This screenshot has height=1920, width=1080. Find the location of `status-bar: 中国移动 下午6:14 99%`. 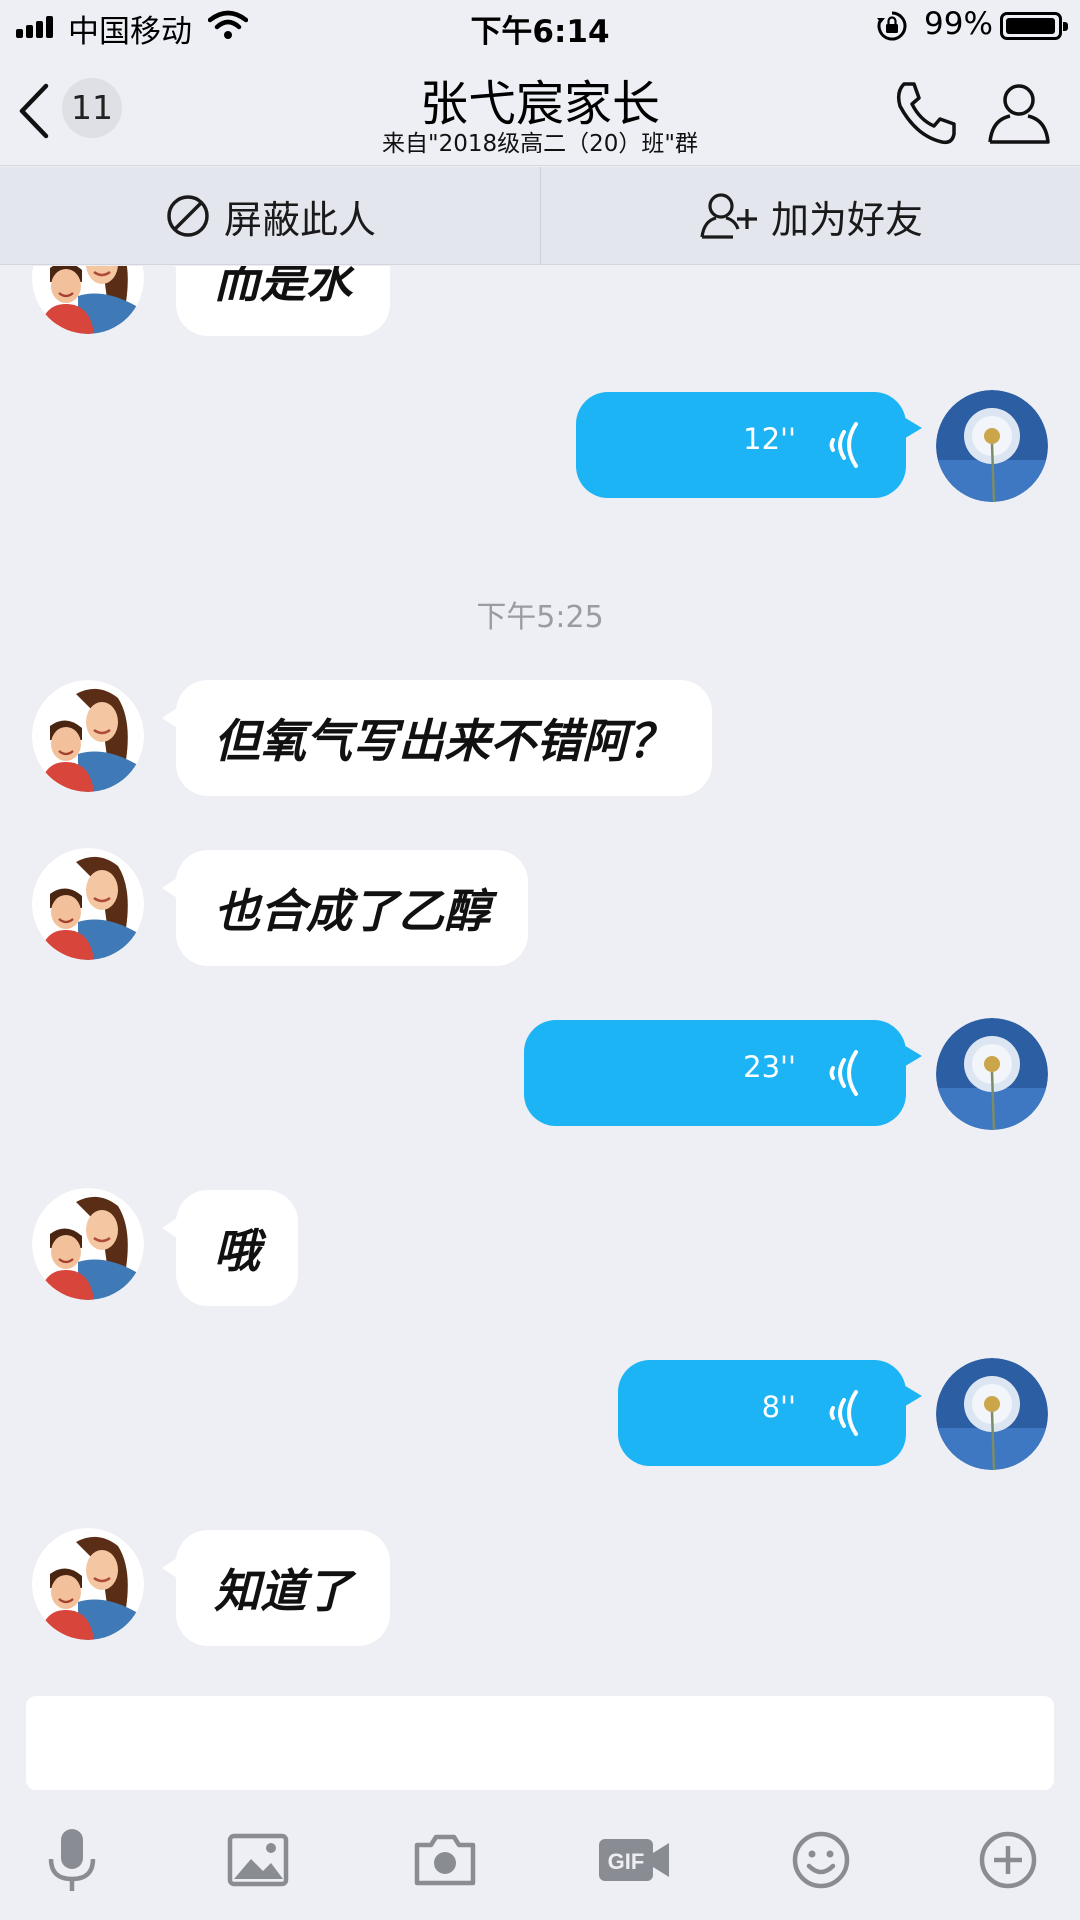

status-bar: 中国移动 下午6:14 99% is located at coordinates (540, 26).